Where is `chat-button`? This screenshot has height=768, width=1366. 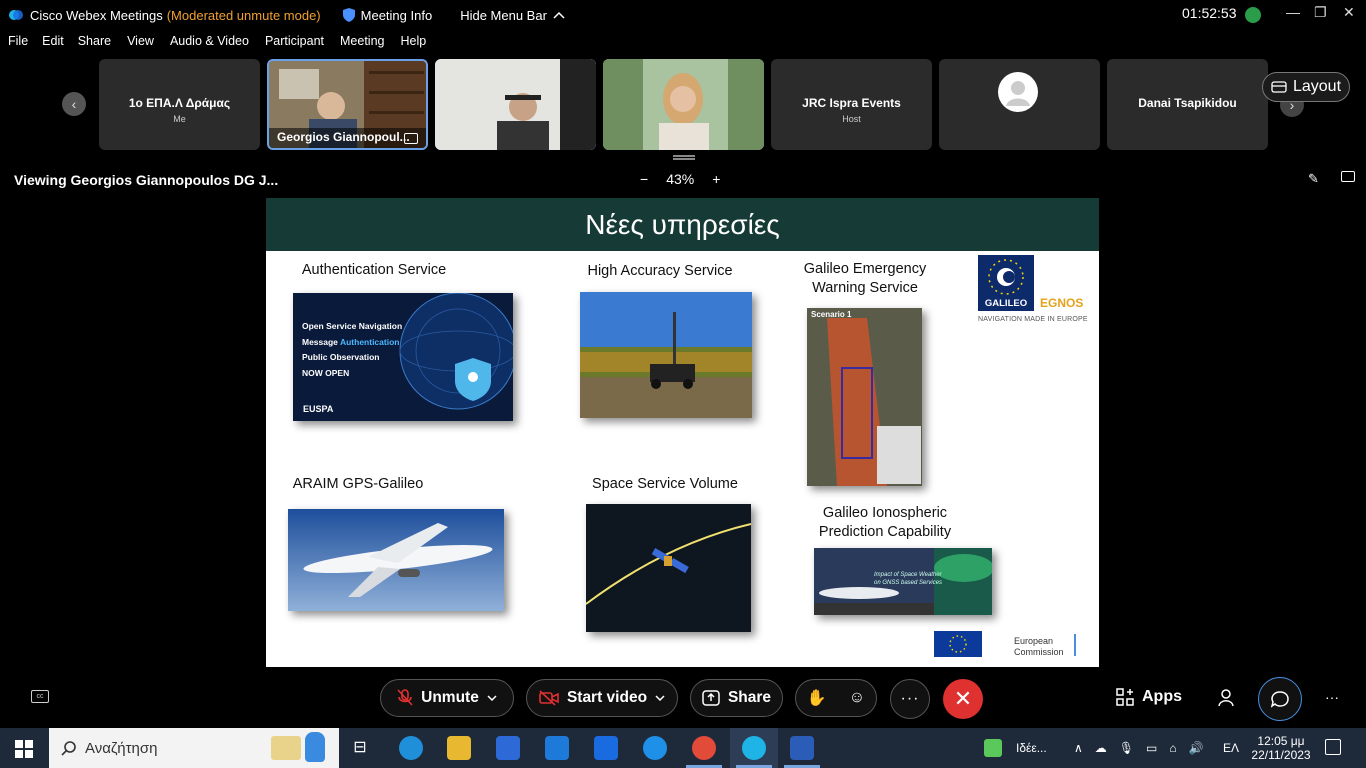
chat-button is located at coordinates (1280, 699).